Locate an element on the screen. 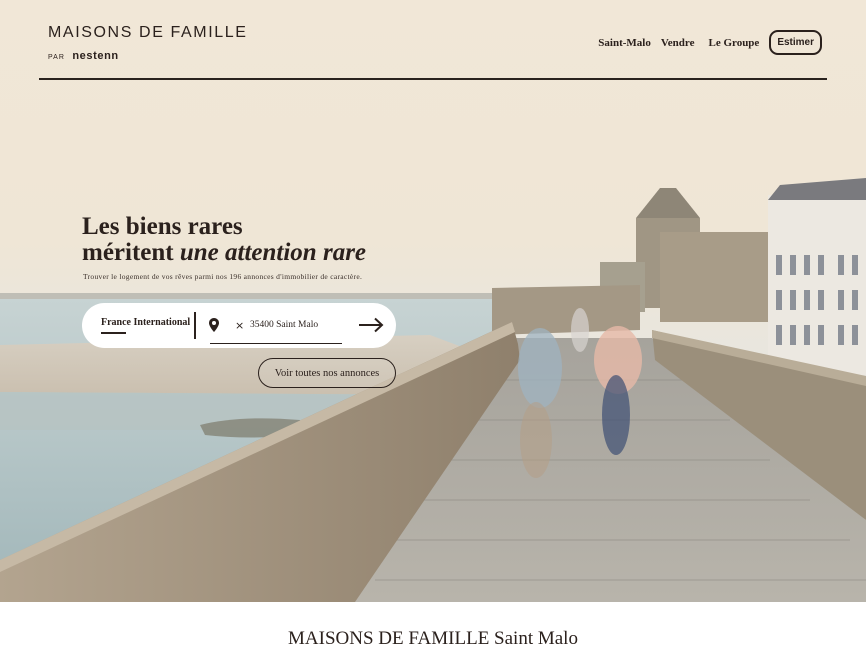  brand-logo: MAISONS DE FAMILLE PAR nestenn is located at coordinates (148, 44).